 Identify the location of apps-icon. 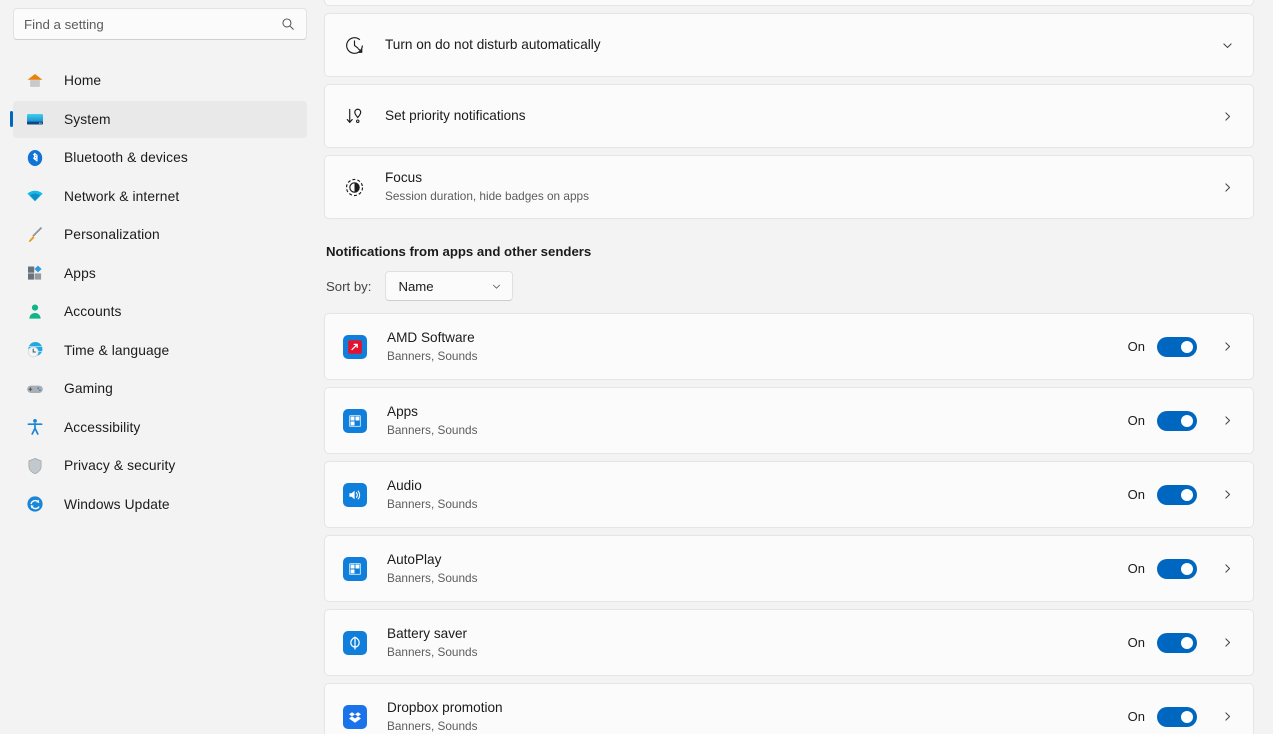
(35, 273).